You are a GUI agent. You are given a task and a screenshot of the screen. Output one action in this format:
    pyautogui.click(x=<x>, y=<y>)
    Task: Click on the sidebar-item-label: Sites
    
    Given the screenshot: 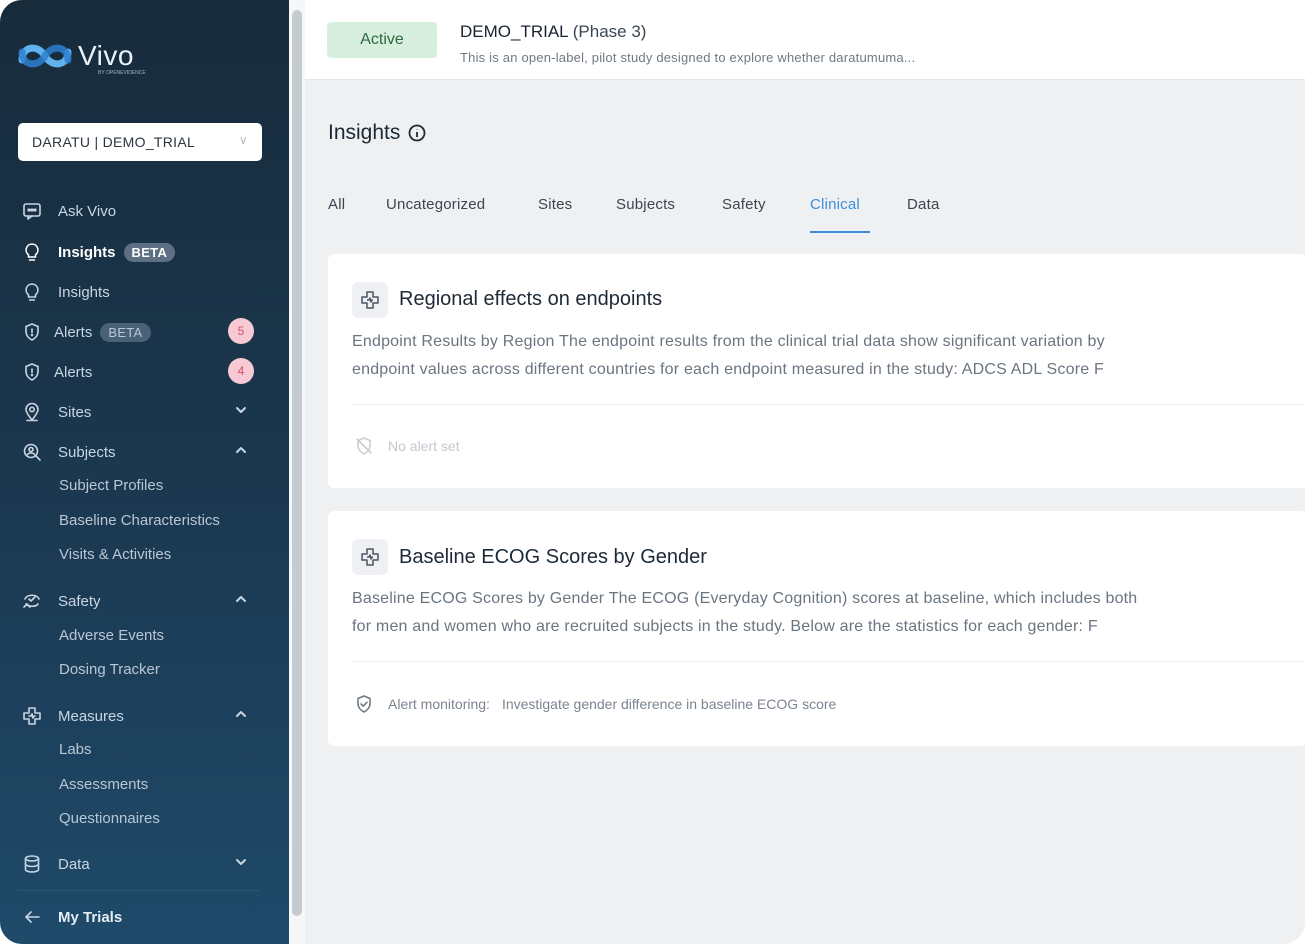 What is the action you would take?
    pyautogui.click(x=75, y=412)
    